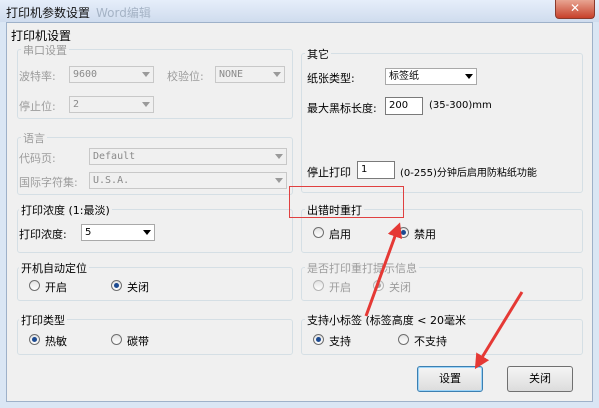  I want to click on small-label-support-radio, so click(318, 339).